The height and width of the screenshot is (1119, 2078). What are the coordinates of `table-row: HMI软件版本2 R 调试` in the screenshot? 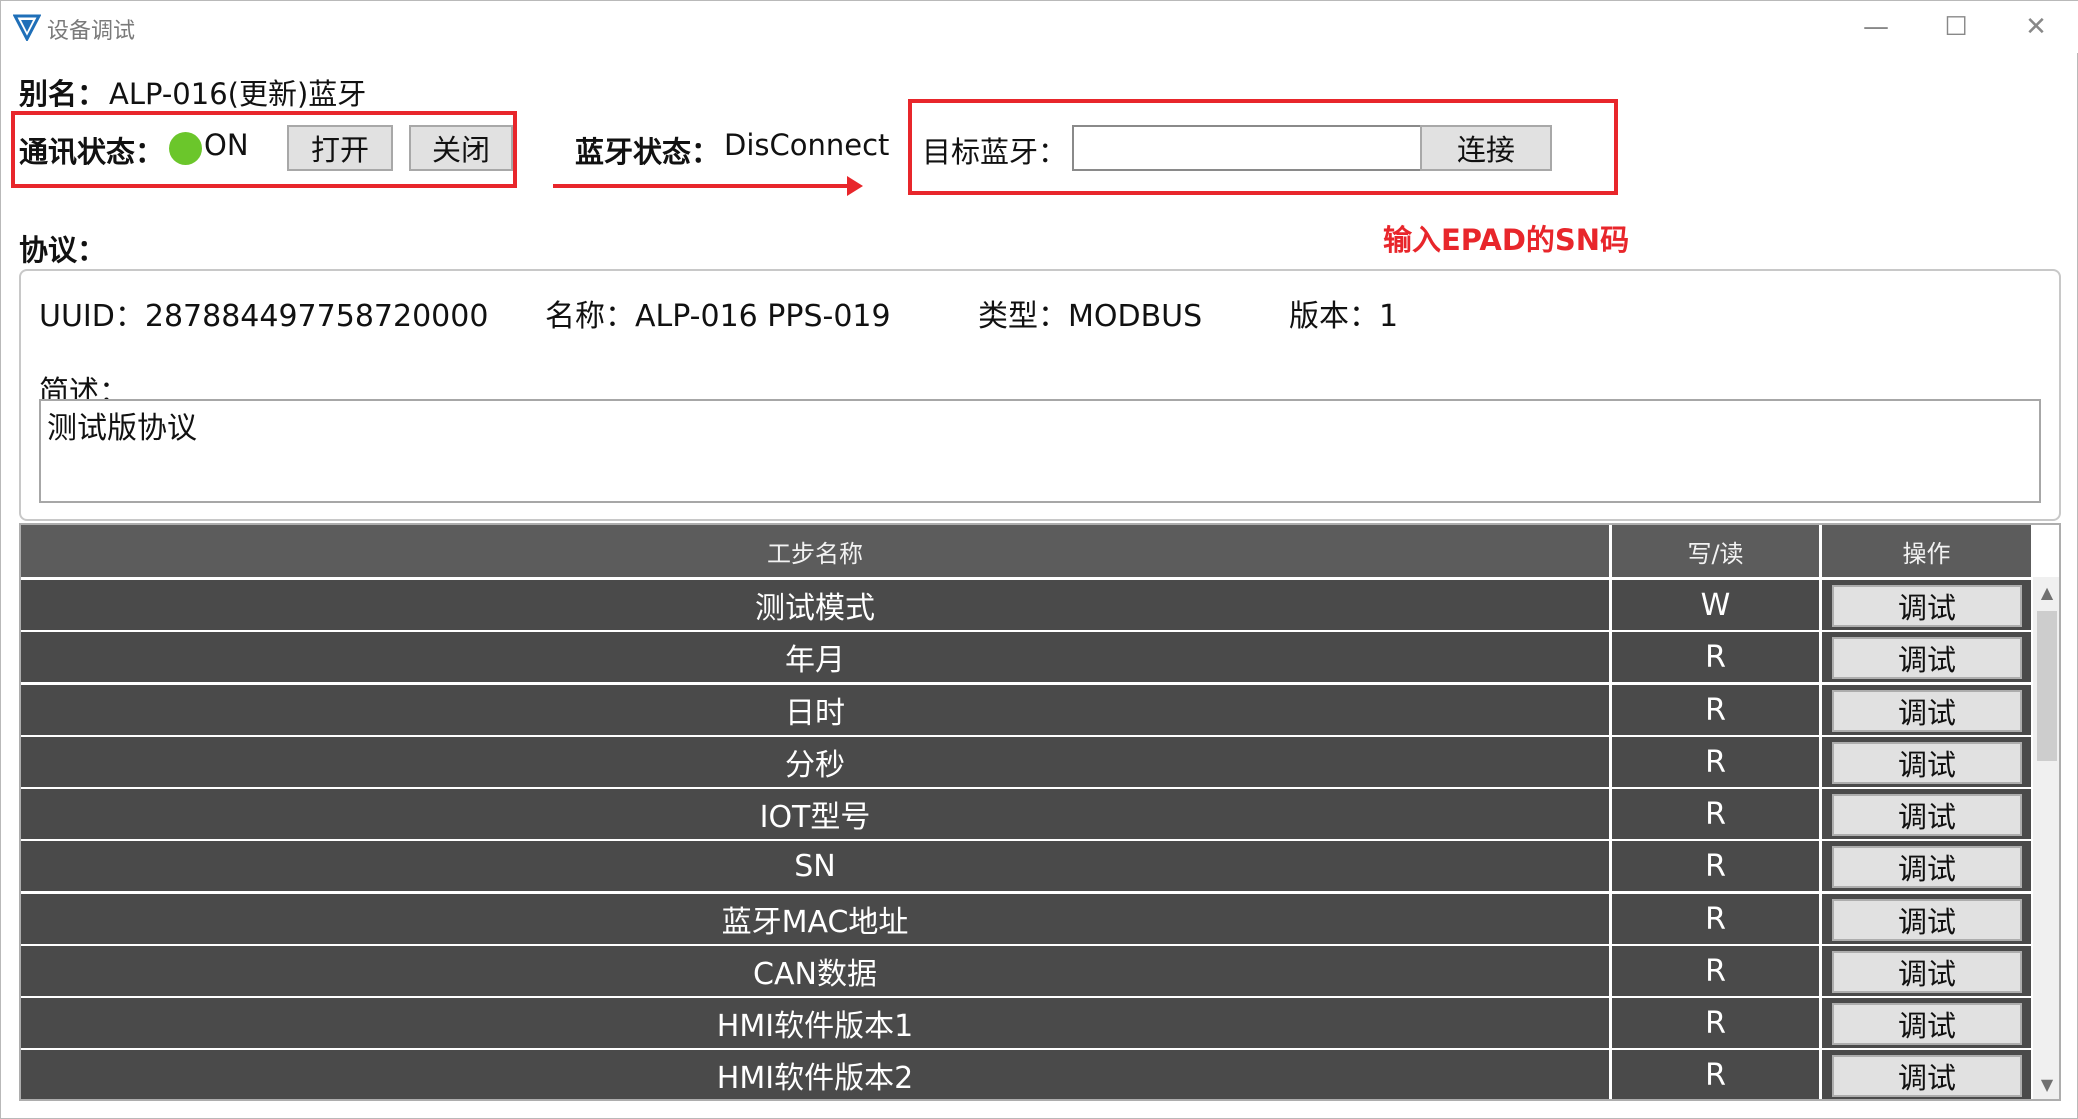 It's located at (1026, 1074).